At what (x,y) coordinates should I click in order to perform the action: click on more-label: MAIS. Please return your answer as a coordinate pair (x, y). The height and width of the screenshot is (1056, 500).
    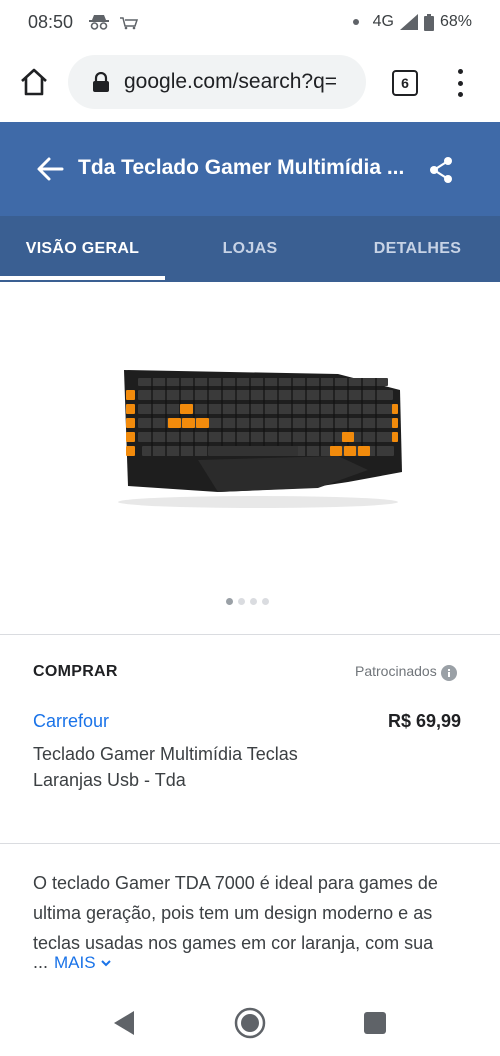
    Looking at the image, I should click on (75, 962).